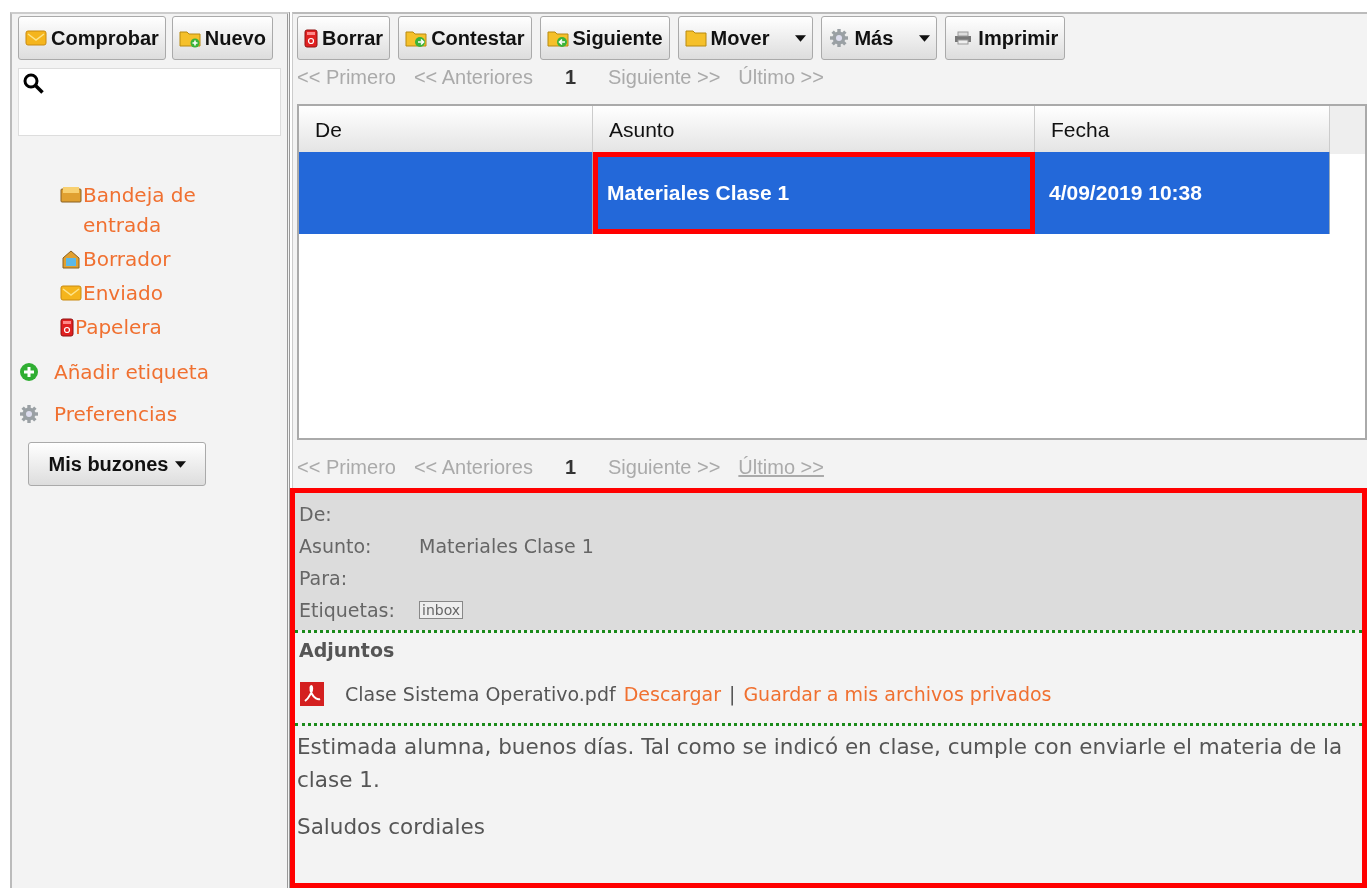 The image size is (1367, 888). I want to click on toolbar-button: Comprobar, so click(92, 38).